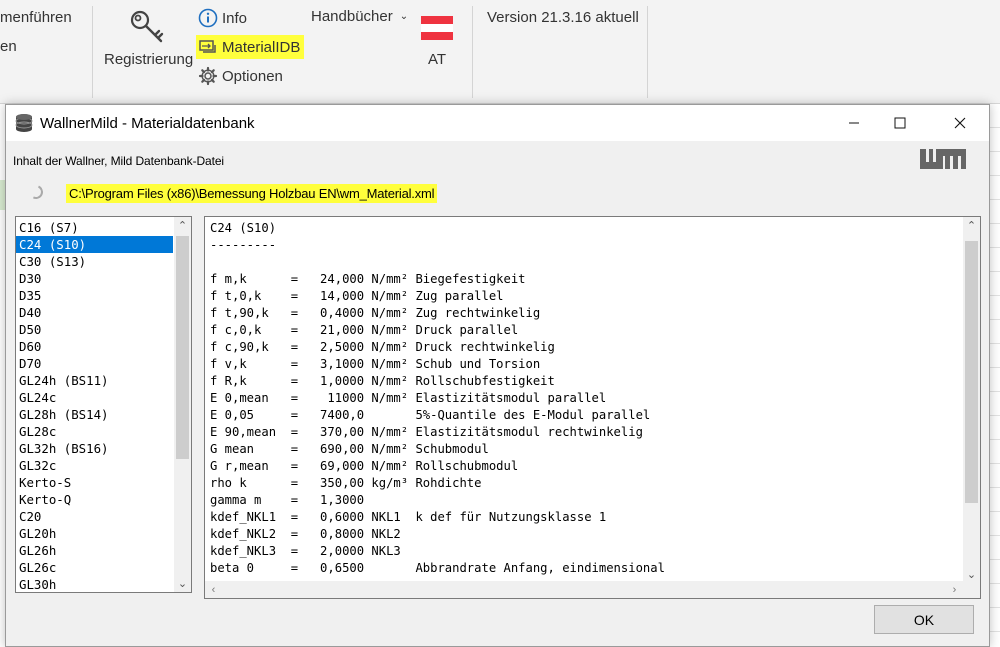  Describe the element at coordinates (182, 583) in the screenshot. I see `scroll-down-icon: ⌄` at that location.